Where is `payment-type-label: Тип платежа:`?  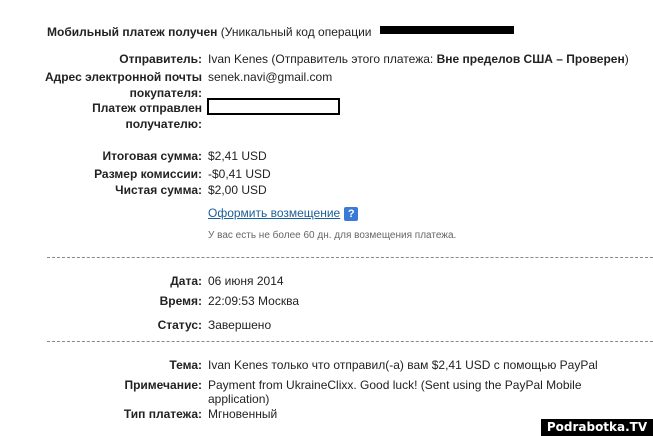
payment-type-label: Тип платежа: is located at coordinates (162, 414).